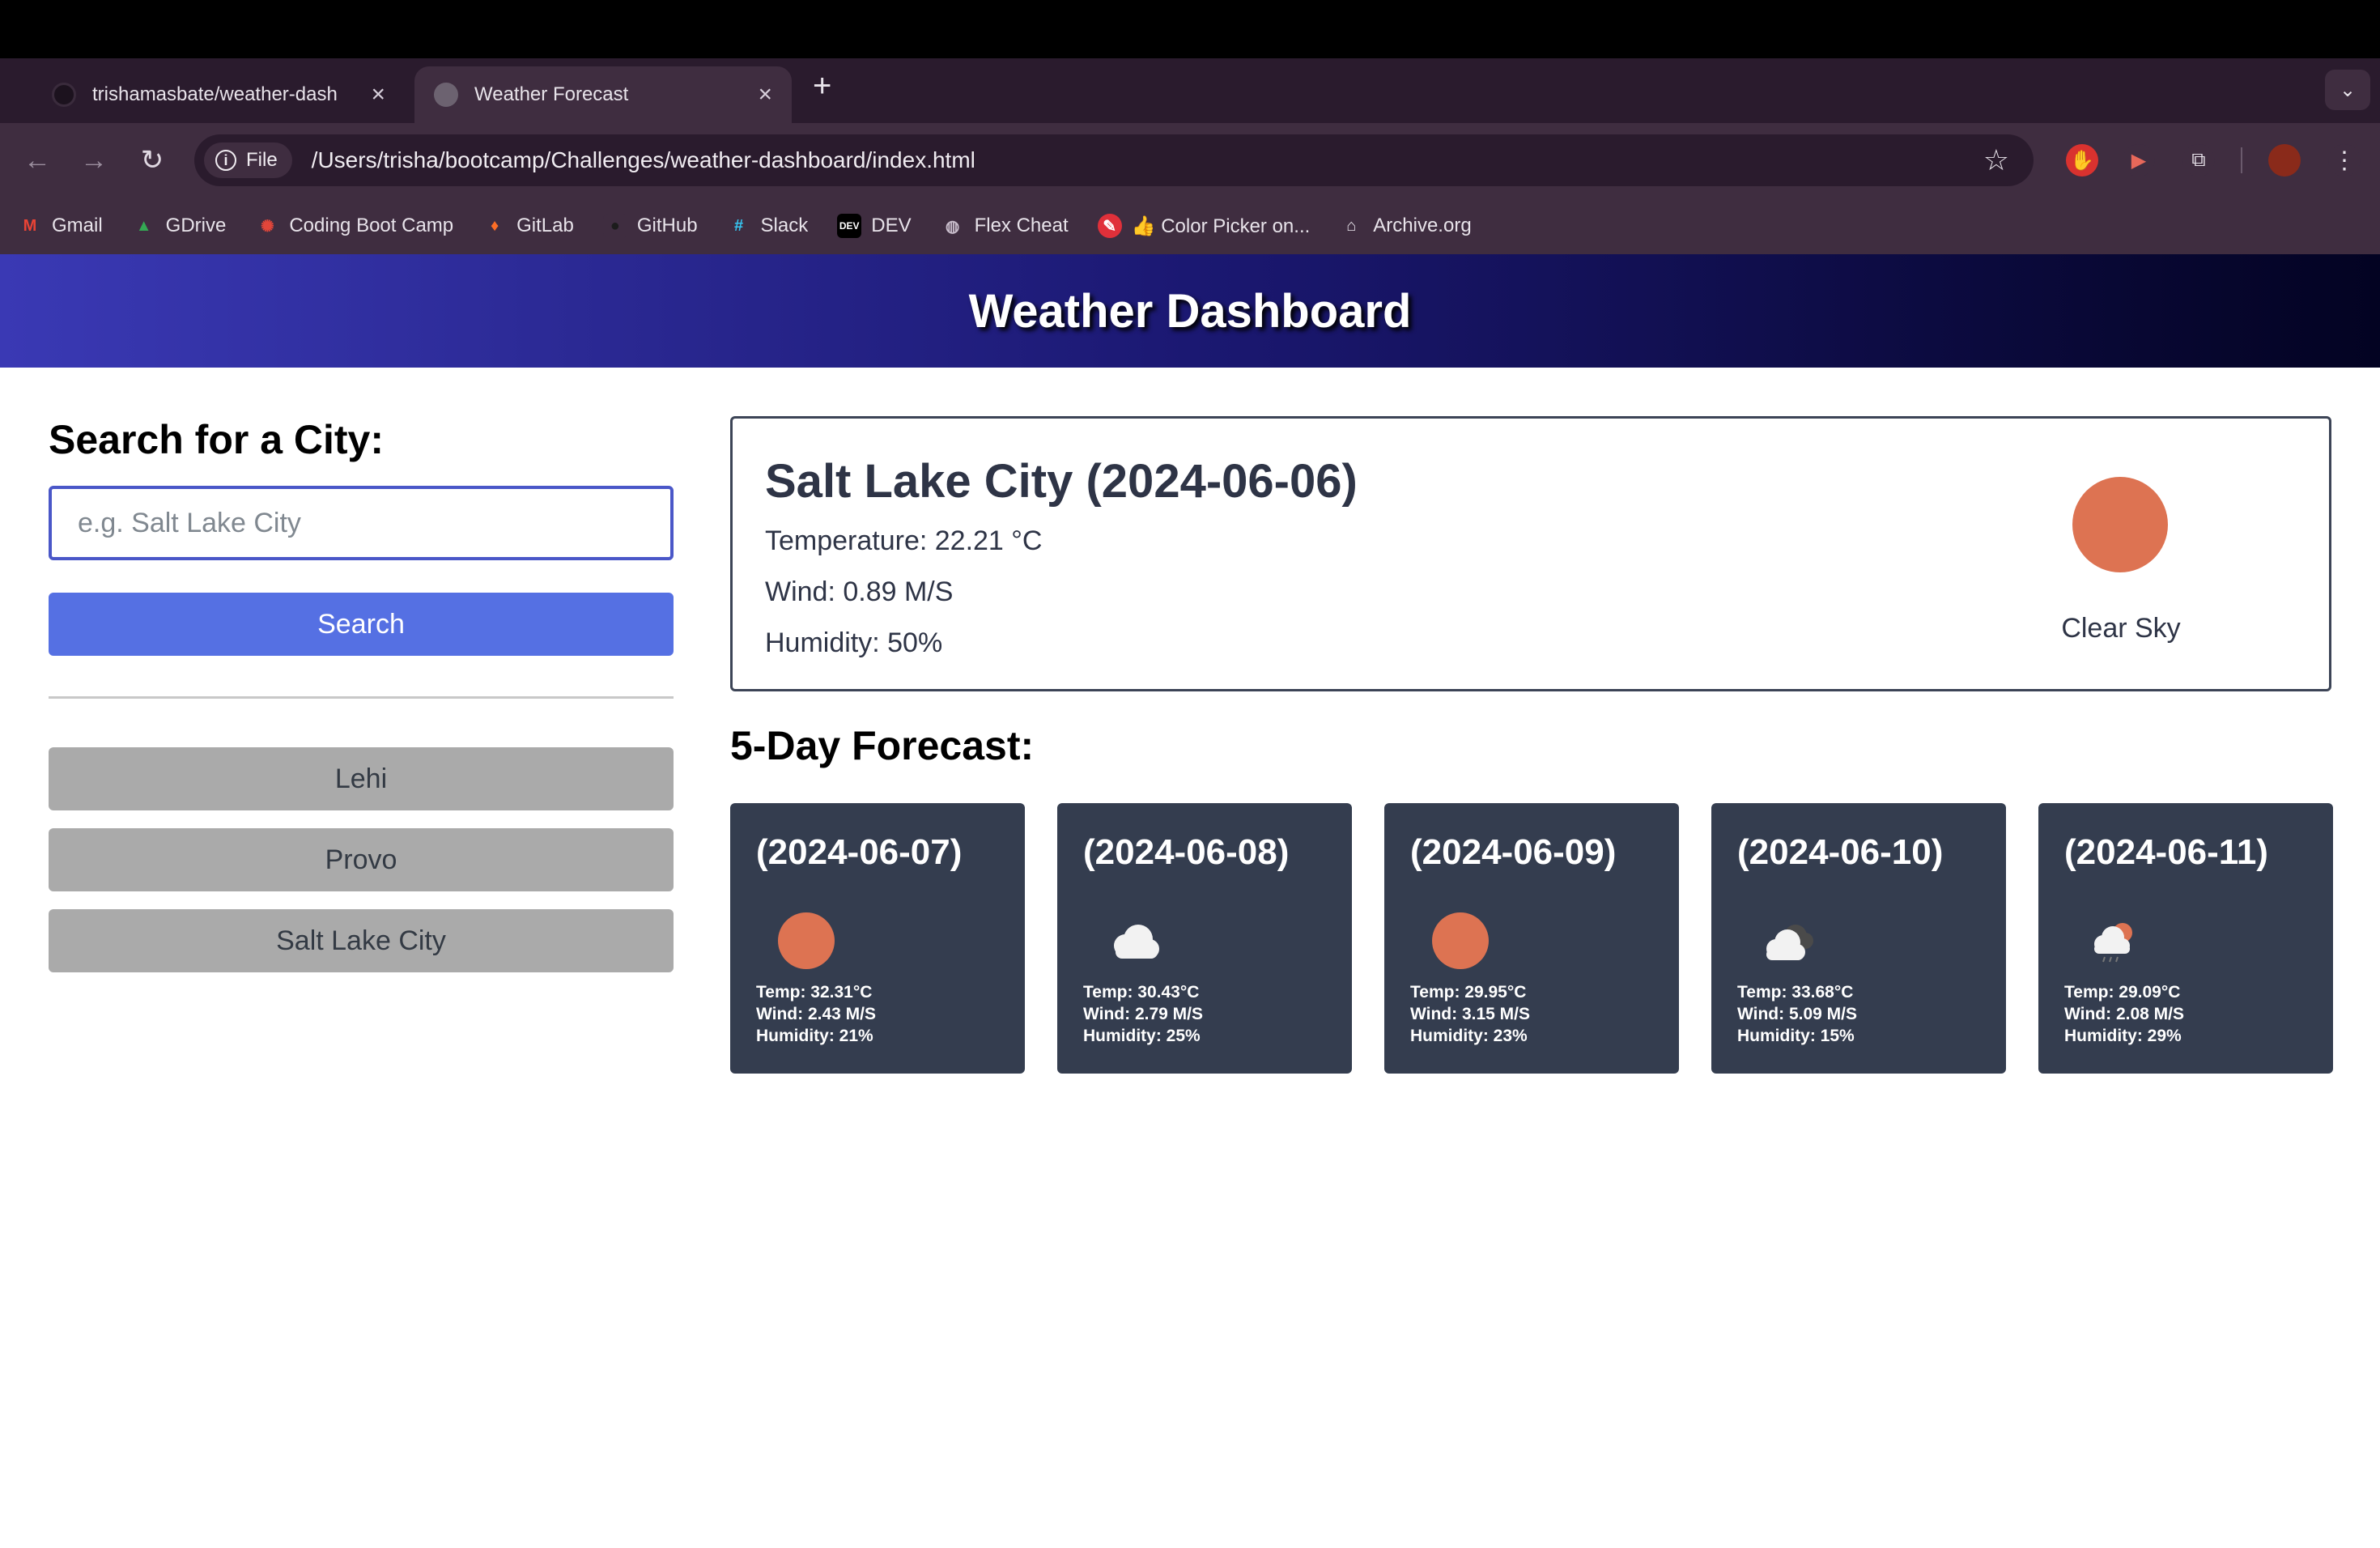  I want to click on tab-github: trishamasbate/weather-dash ×, so click(219, 95).